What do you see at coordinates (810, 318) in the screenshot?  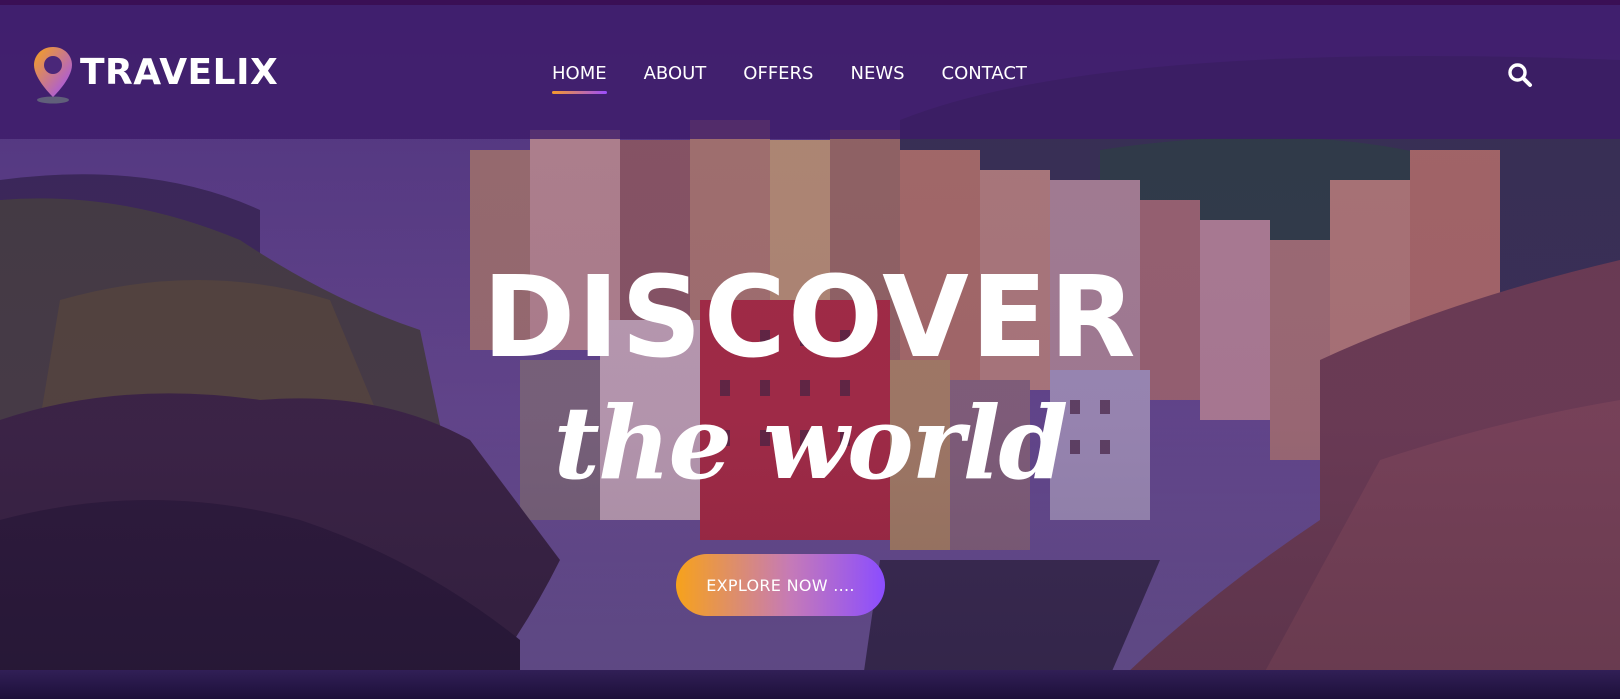 I see `hero-headline: DISCOVER` at bounding box center [810, 318].